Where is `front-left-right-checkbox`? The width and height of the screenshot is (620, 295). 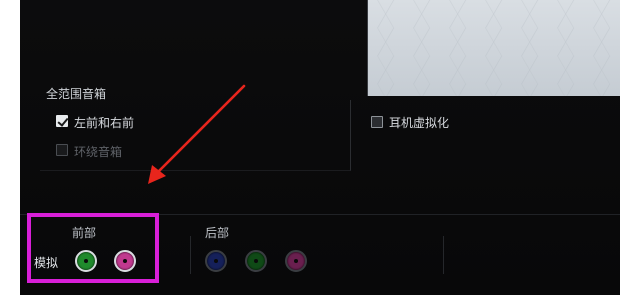 front-left-right-checkbox is located at coordinates (62, 121).